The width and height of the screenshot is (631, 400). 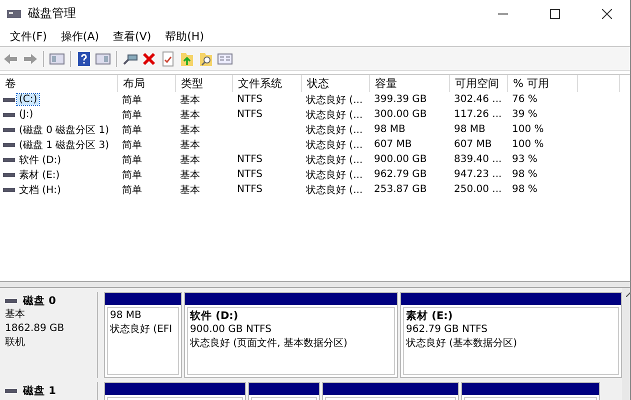 What do you see at coordinates (40, 159) in the screenshot?
I see `volume-name: 软件 (D:)` at bounding box center [40, 159].